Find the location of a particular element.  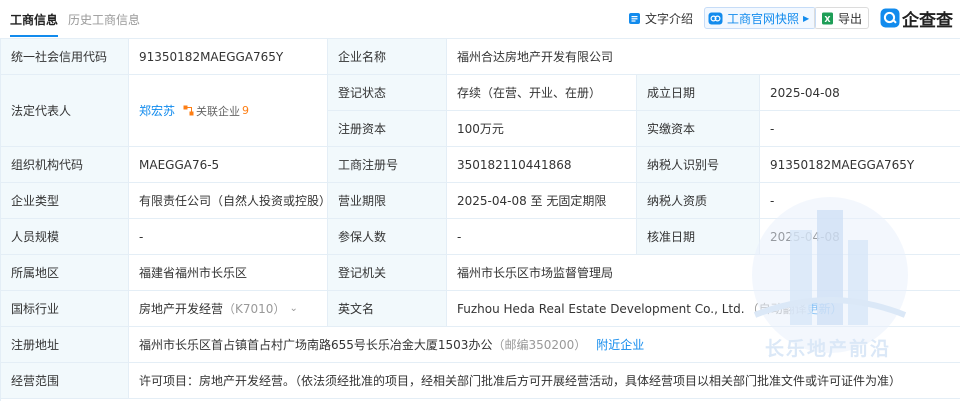

qcc-logo-text: 企查查 is located at coordinates (927, 20).